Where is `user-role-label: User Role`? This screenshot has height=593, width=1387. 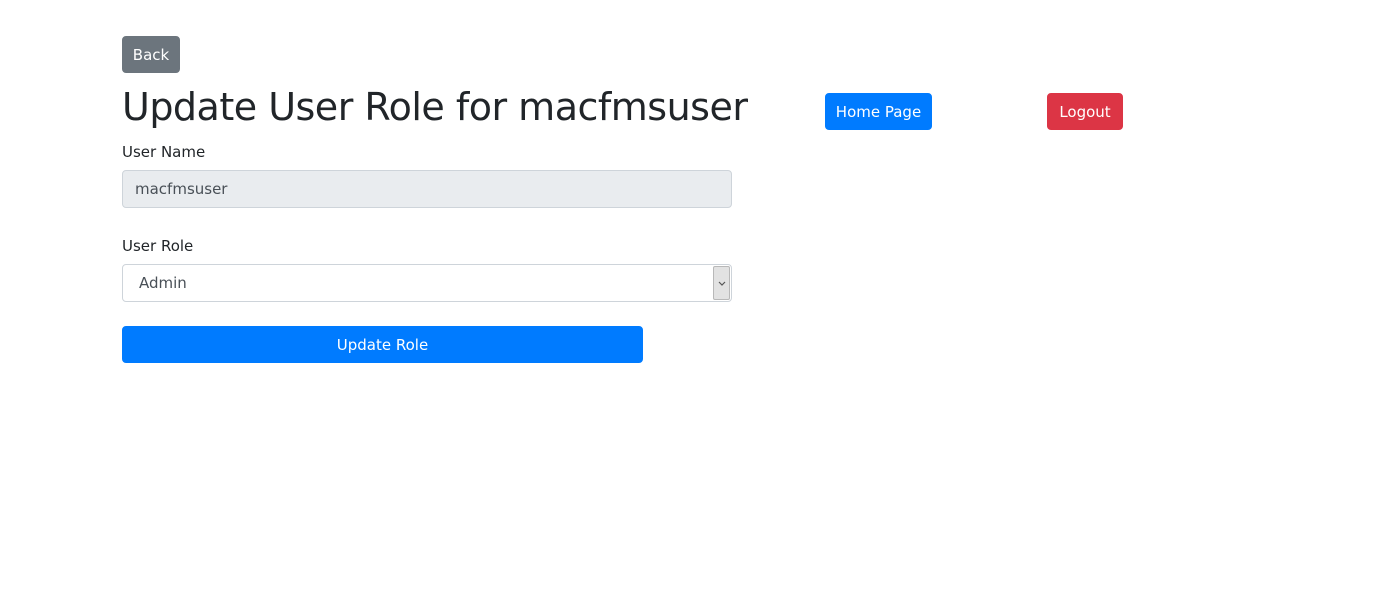 user-role-label: User Role is located at coordinates (158, 246).